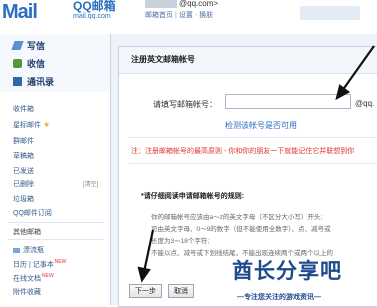 Image resolution: width=377 pixels, height=307 pixels. I want to click on link-skin: 换肤, so click(206, 15).